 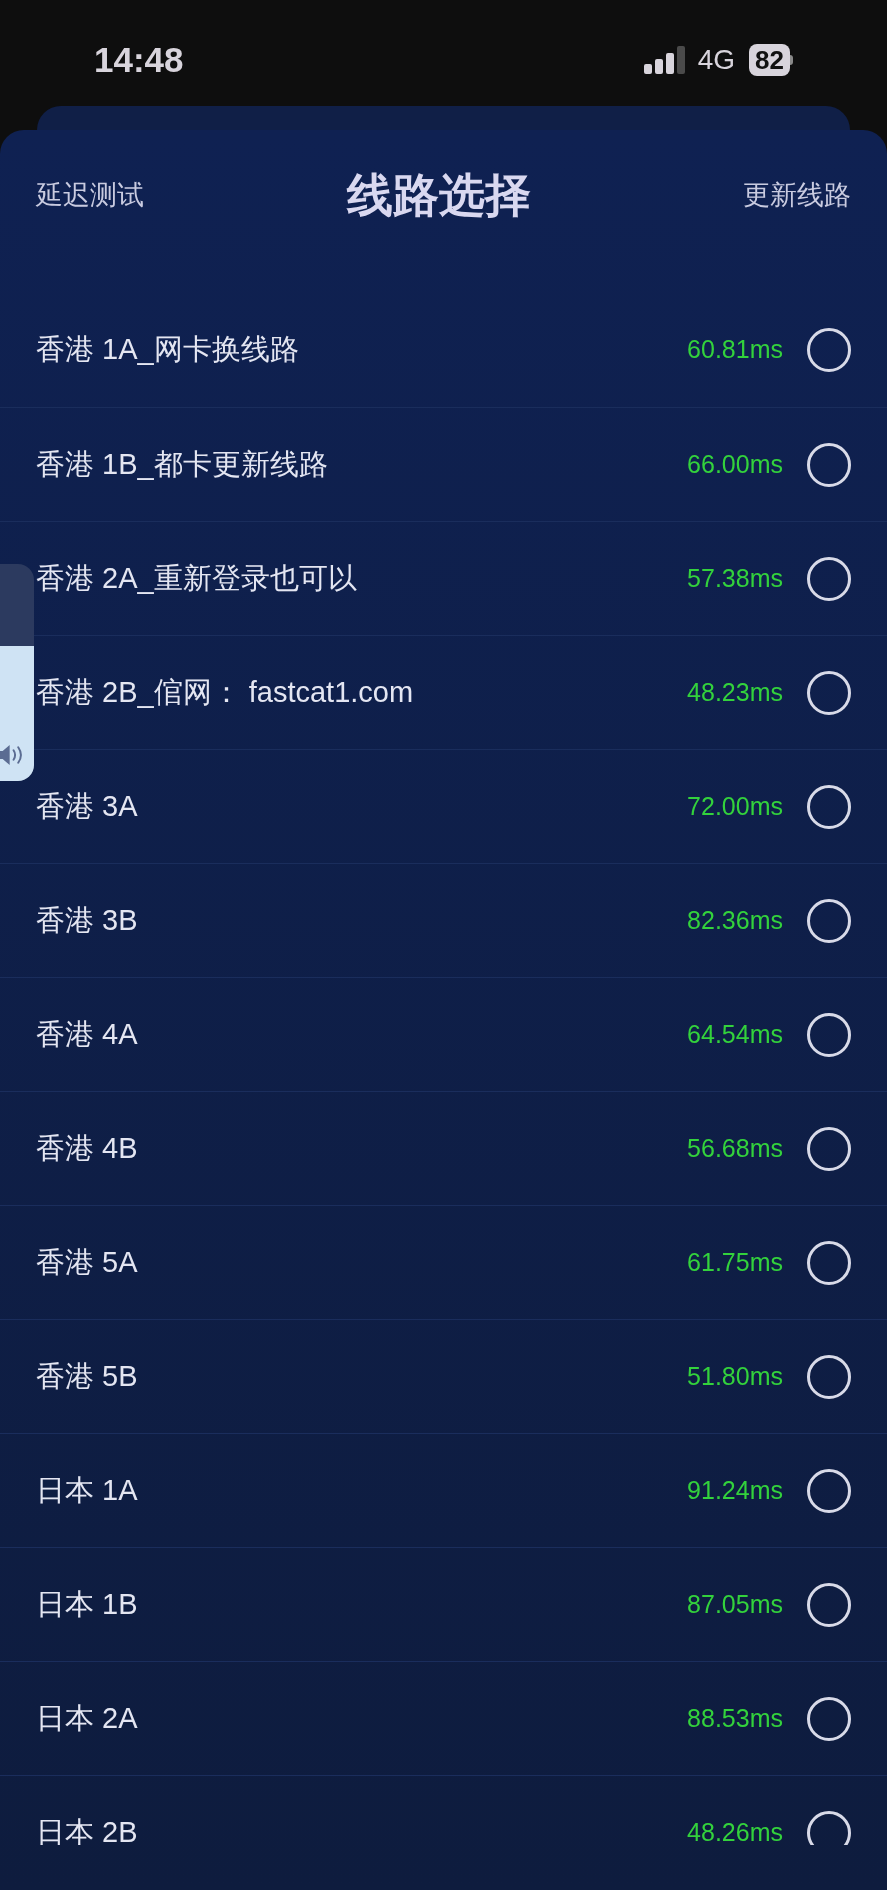 What do you see at coordinates (87, 920) in the screenshot?
I see `route-name: 香港 3B` at bounding box center [87, 920].